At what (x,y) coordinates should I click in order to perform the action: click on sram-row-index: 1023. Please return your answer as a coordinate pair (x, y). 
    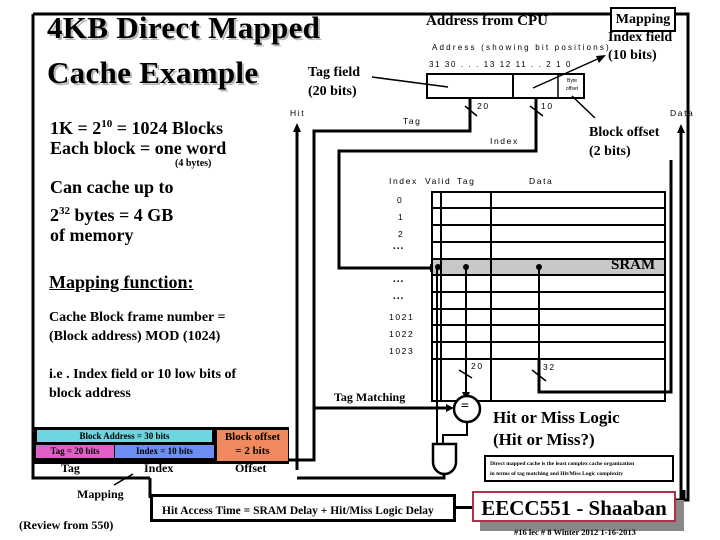
    Looking at the image, I should click on (402, 351).